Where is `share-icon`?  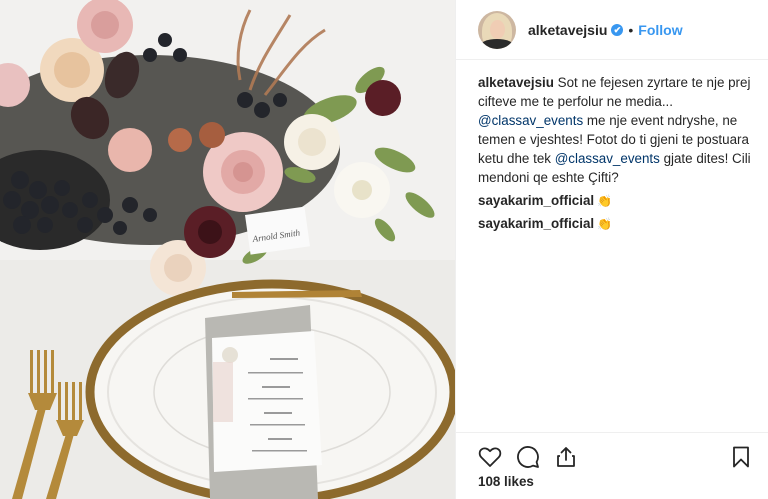
share-icon is located at coordinates (566, 457).